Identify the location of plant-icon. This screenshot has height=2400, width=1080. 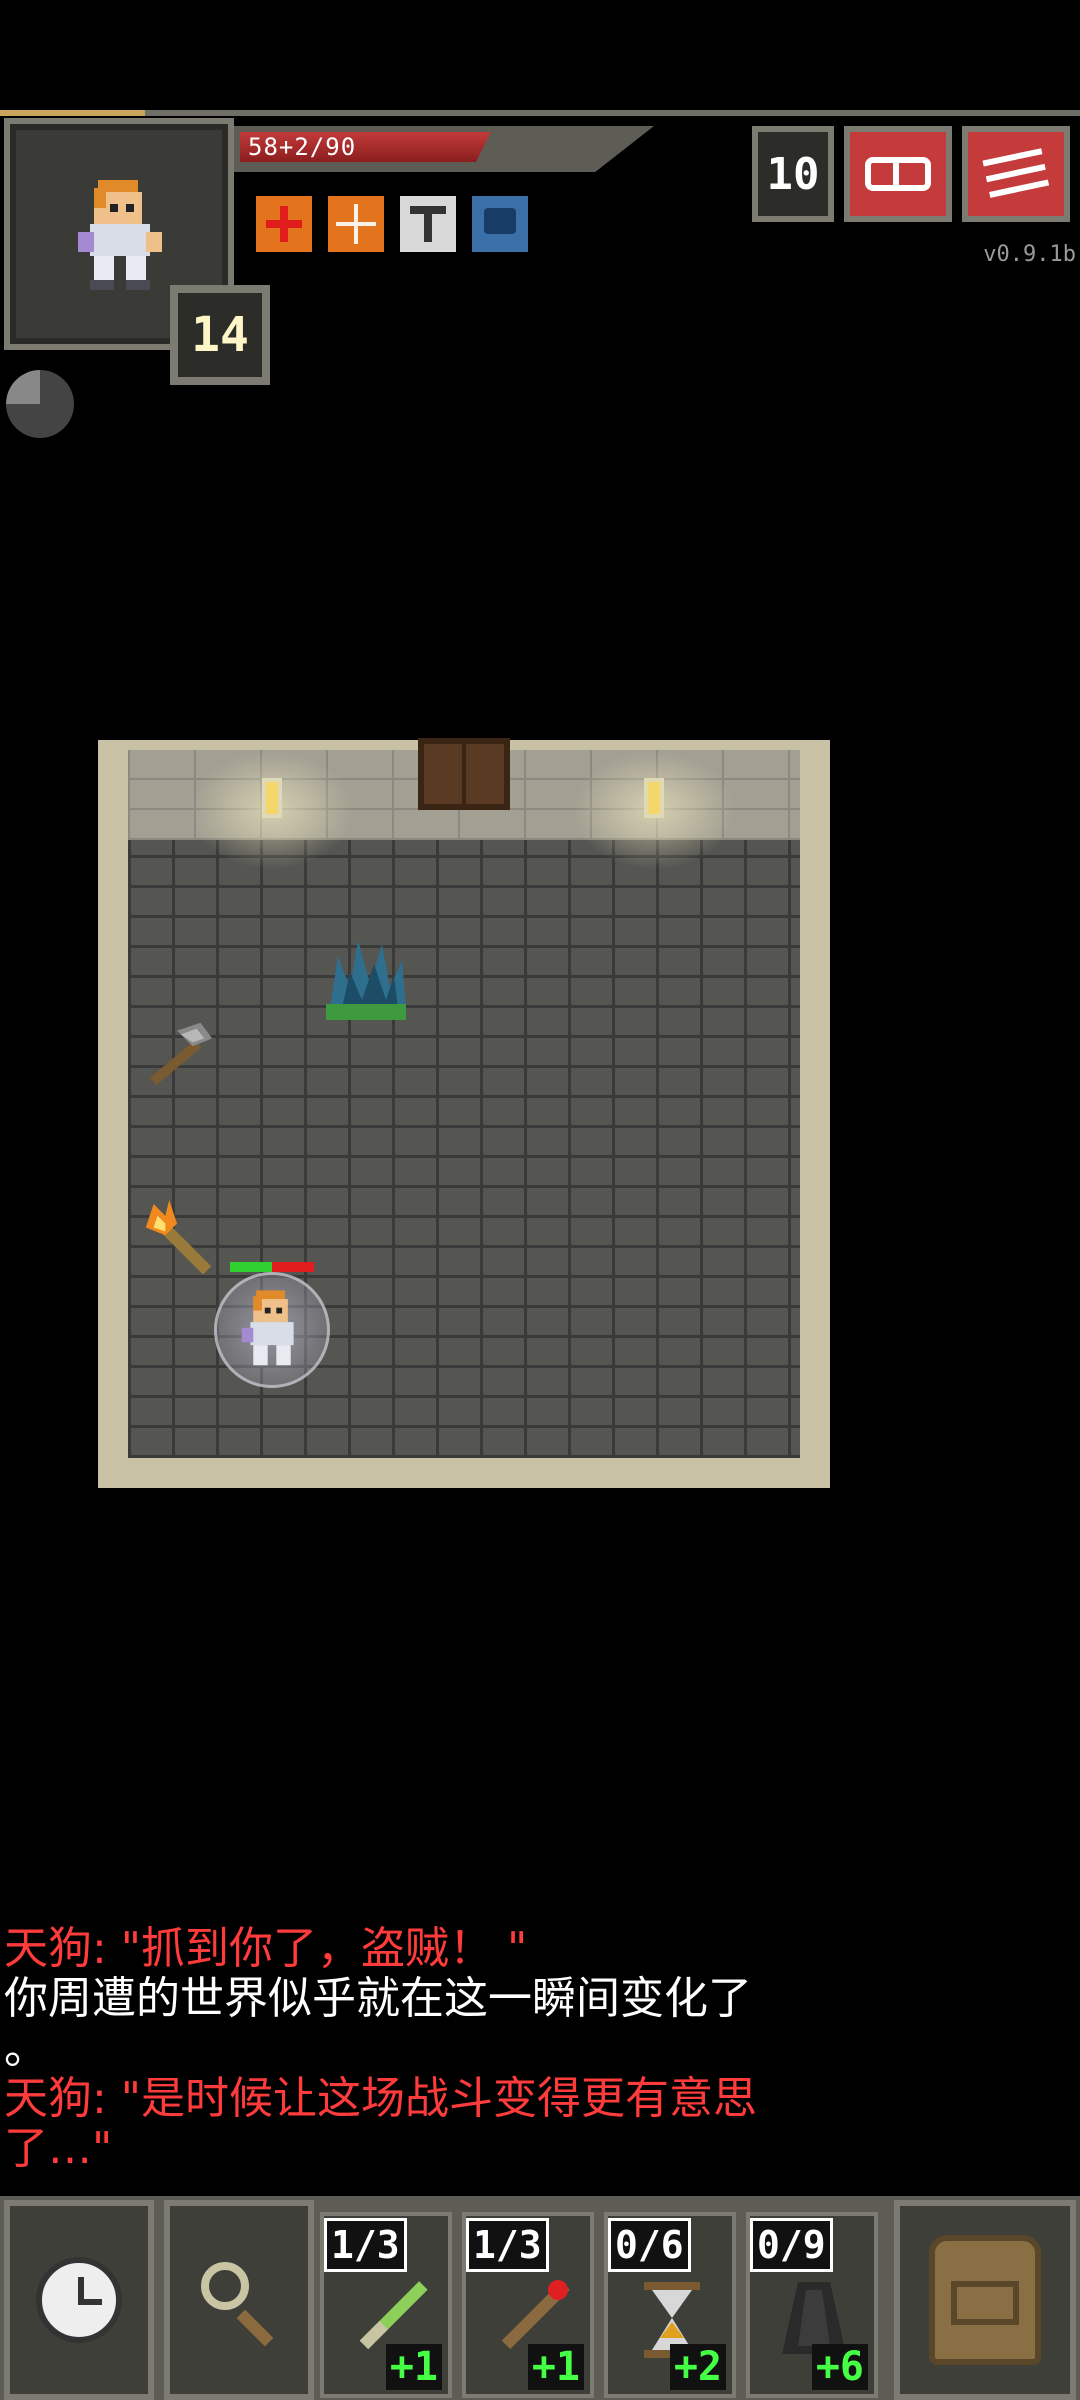
(366, 976).